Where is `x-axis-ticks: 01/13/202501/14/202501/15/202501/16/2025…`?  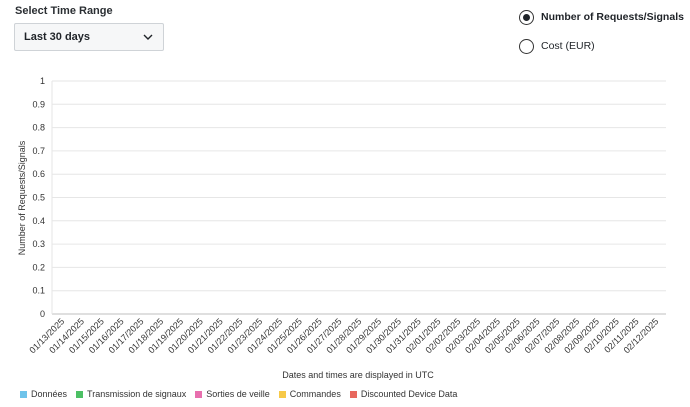
x-axis-ticks: 01/13/202501/14/202501/15/202501/16/2025… is located at coordinates (343, 335).